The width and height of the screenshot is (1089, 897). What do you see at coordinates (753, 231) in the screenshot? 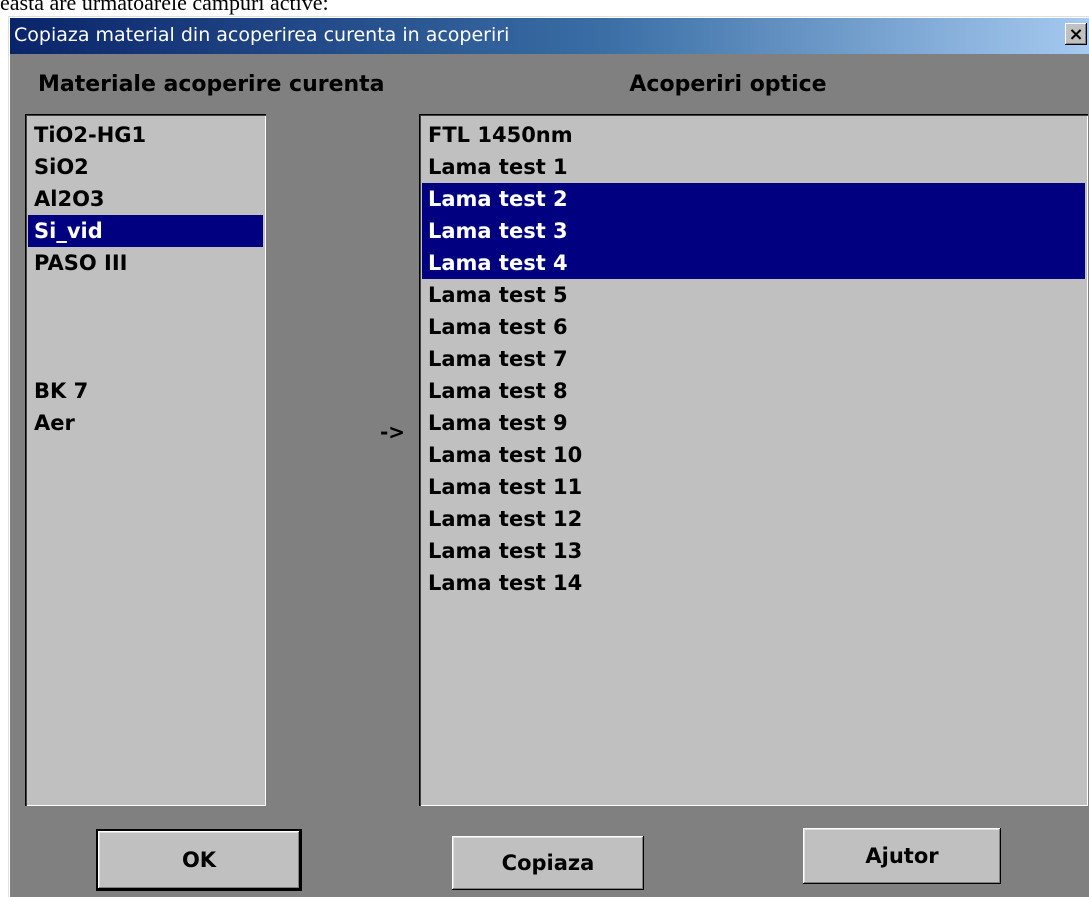
I see `list-item: Lama test 3` at bounding box center [753, 231].